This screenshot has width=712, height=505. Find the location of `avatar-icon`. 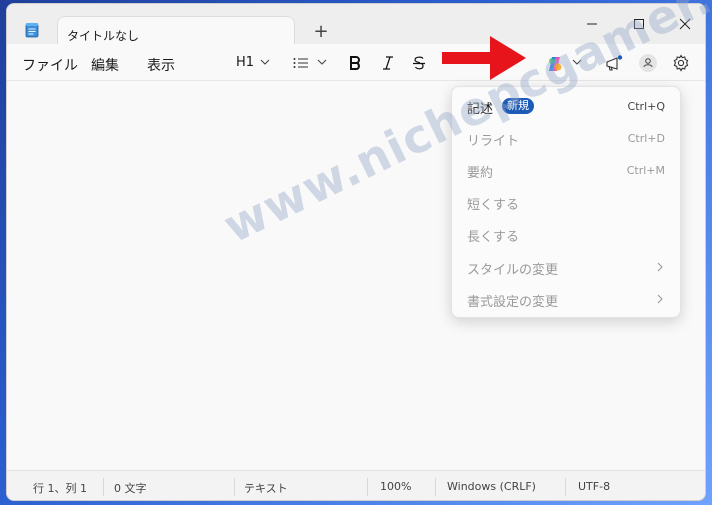

avatar-icon is located at coordinates (648, 63).